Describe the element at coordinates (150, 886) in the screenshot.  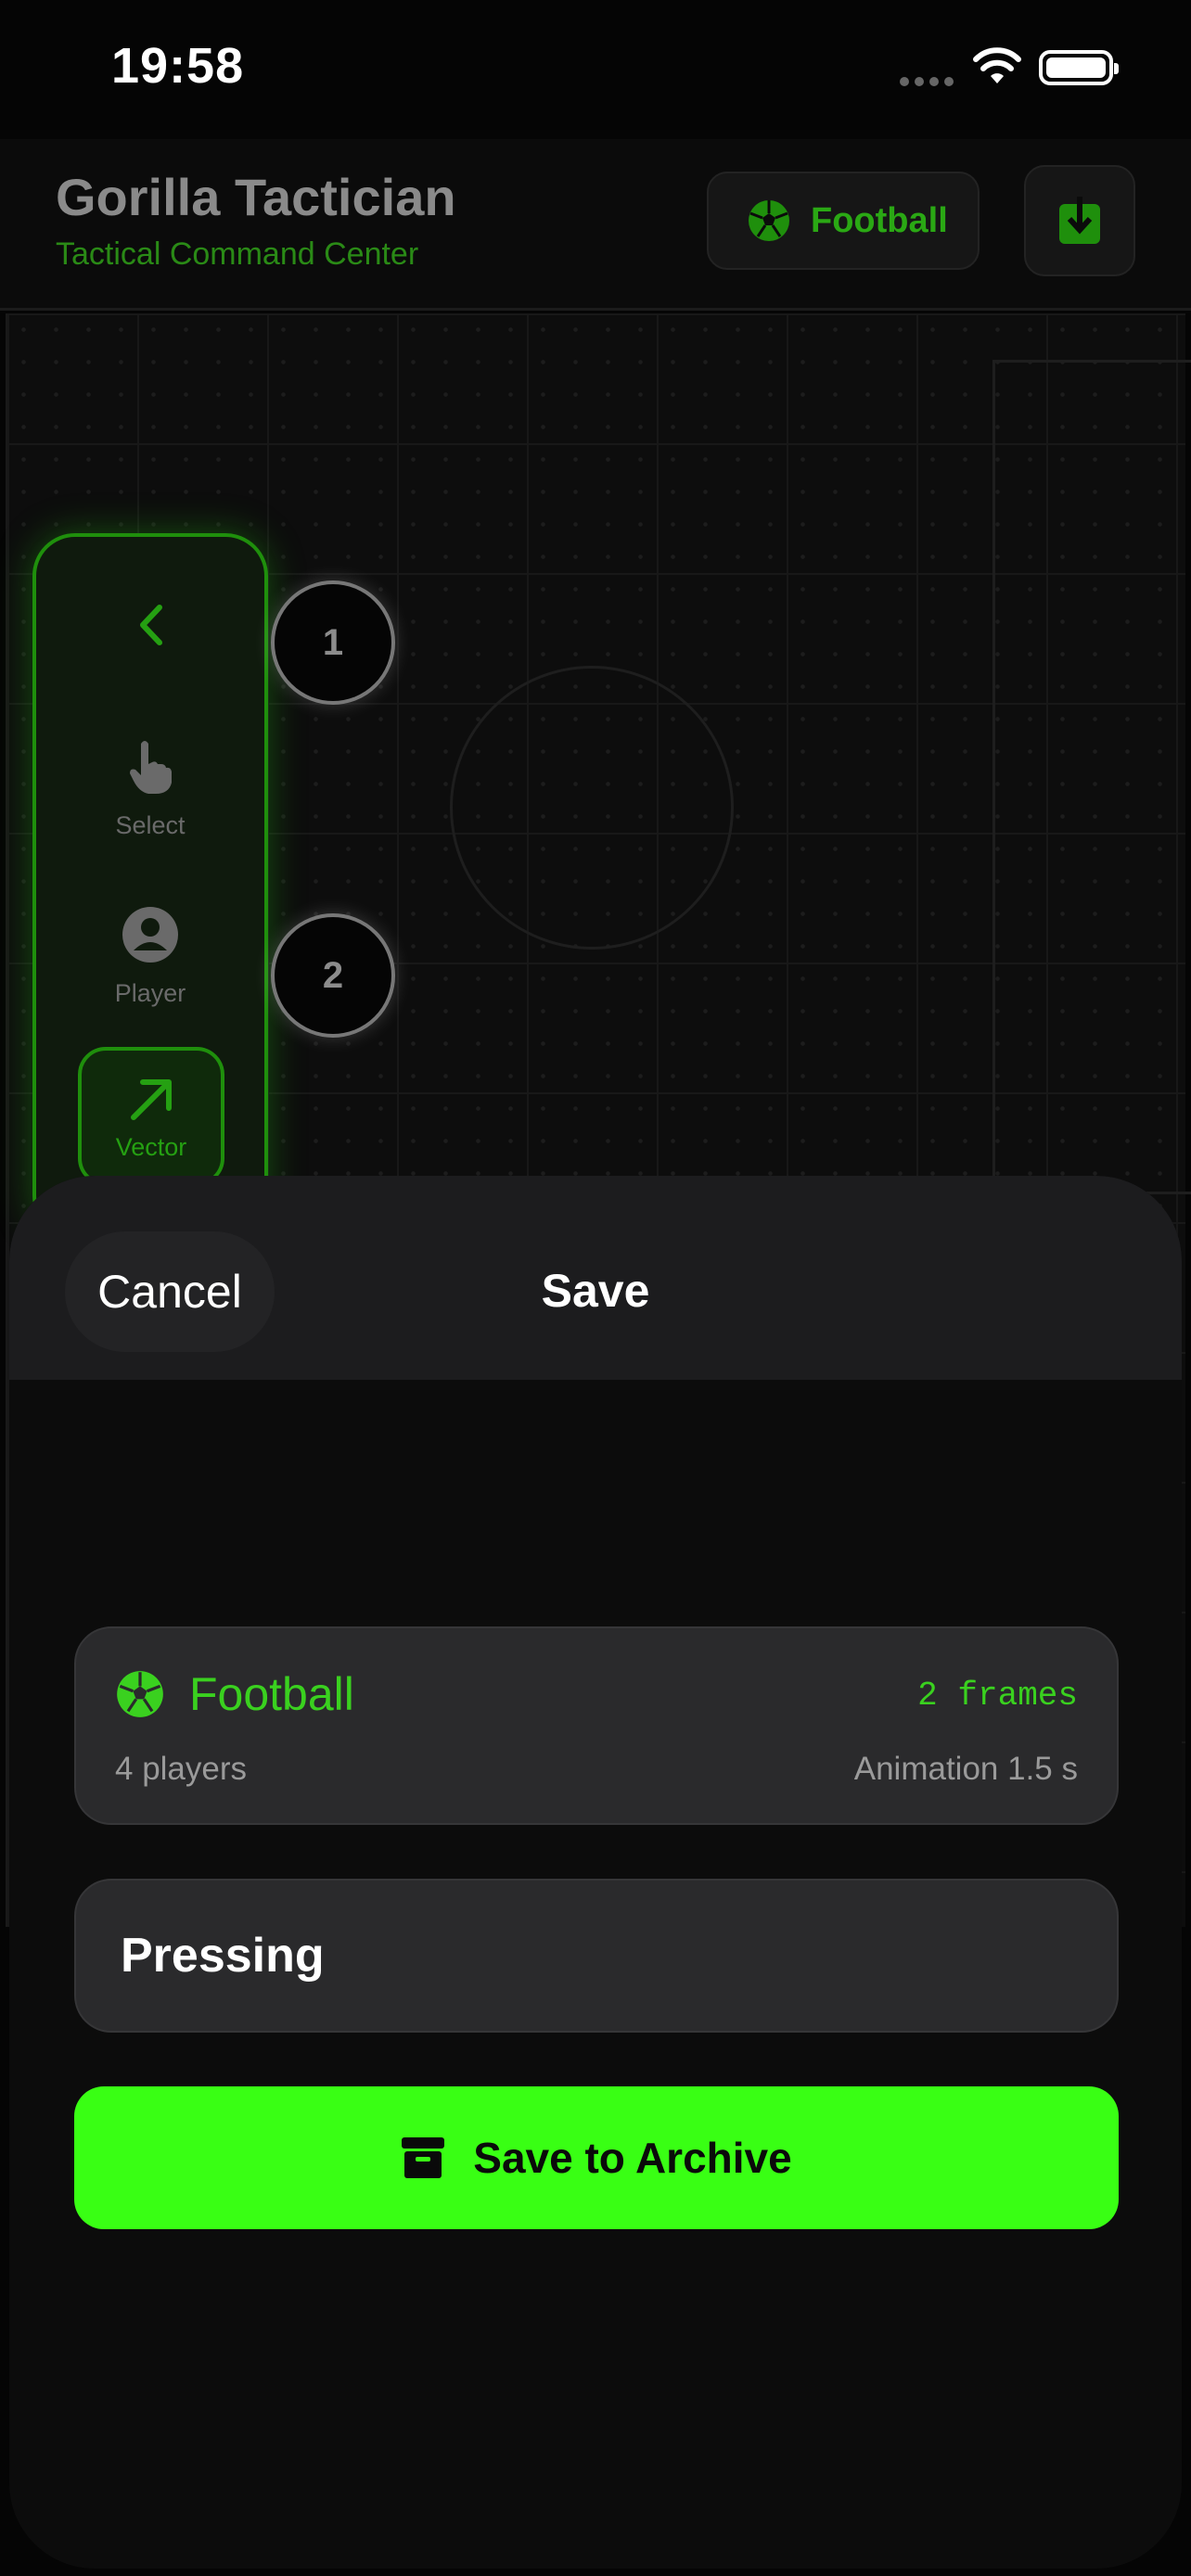
I see `tool-panel: Select Player Vector` at that location.